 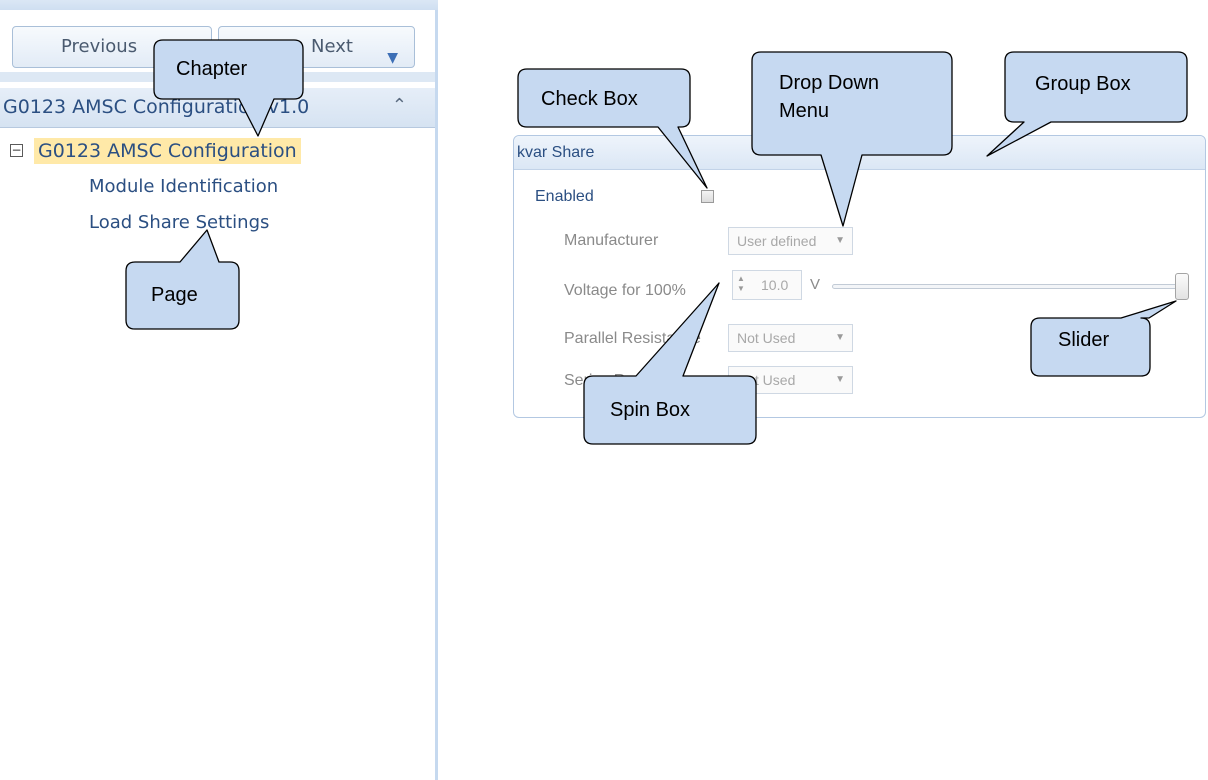 What do you see at coordinates (399, 105) in the screenshot?
I see `double-chevron-up-icon: ⌃` at bounding box center [399, 105].